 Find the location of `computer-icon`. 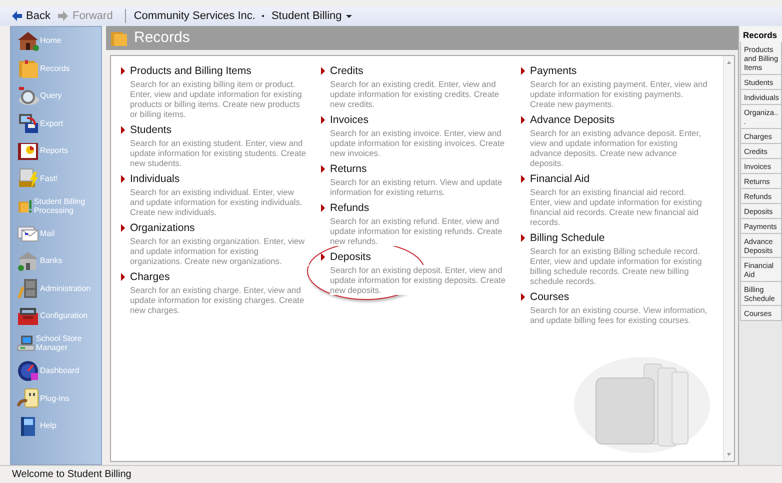

computer-icon is located at coordinates (28, 123).